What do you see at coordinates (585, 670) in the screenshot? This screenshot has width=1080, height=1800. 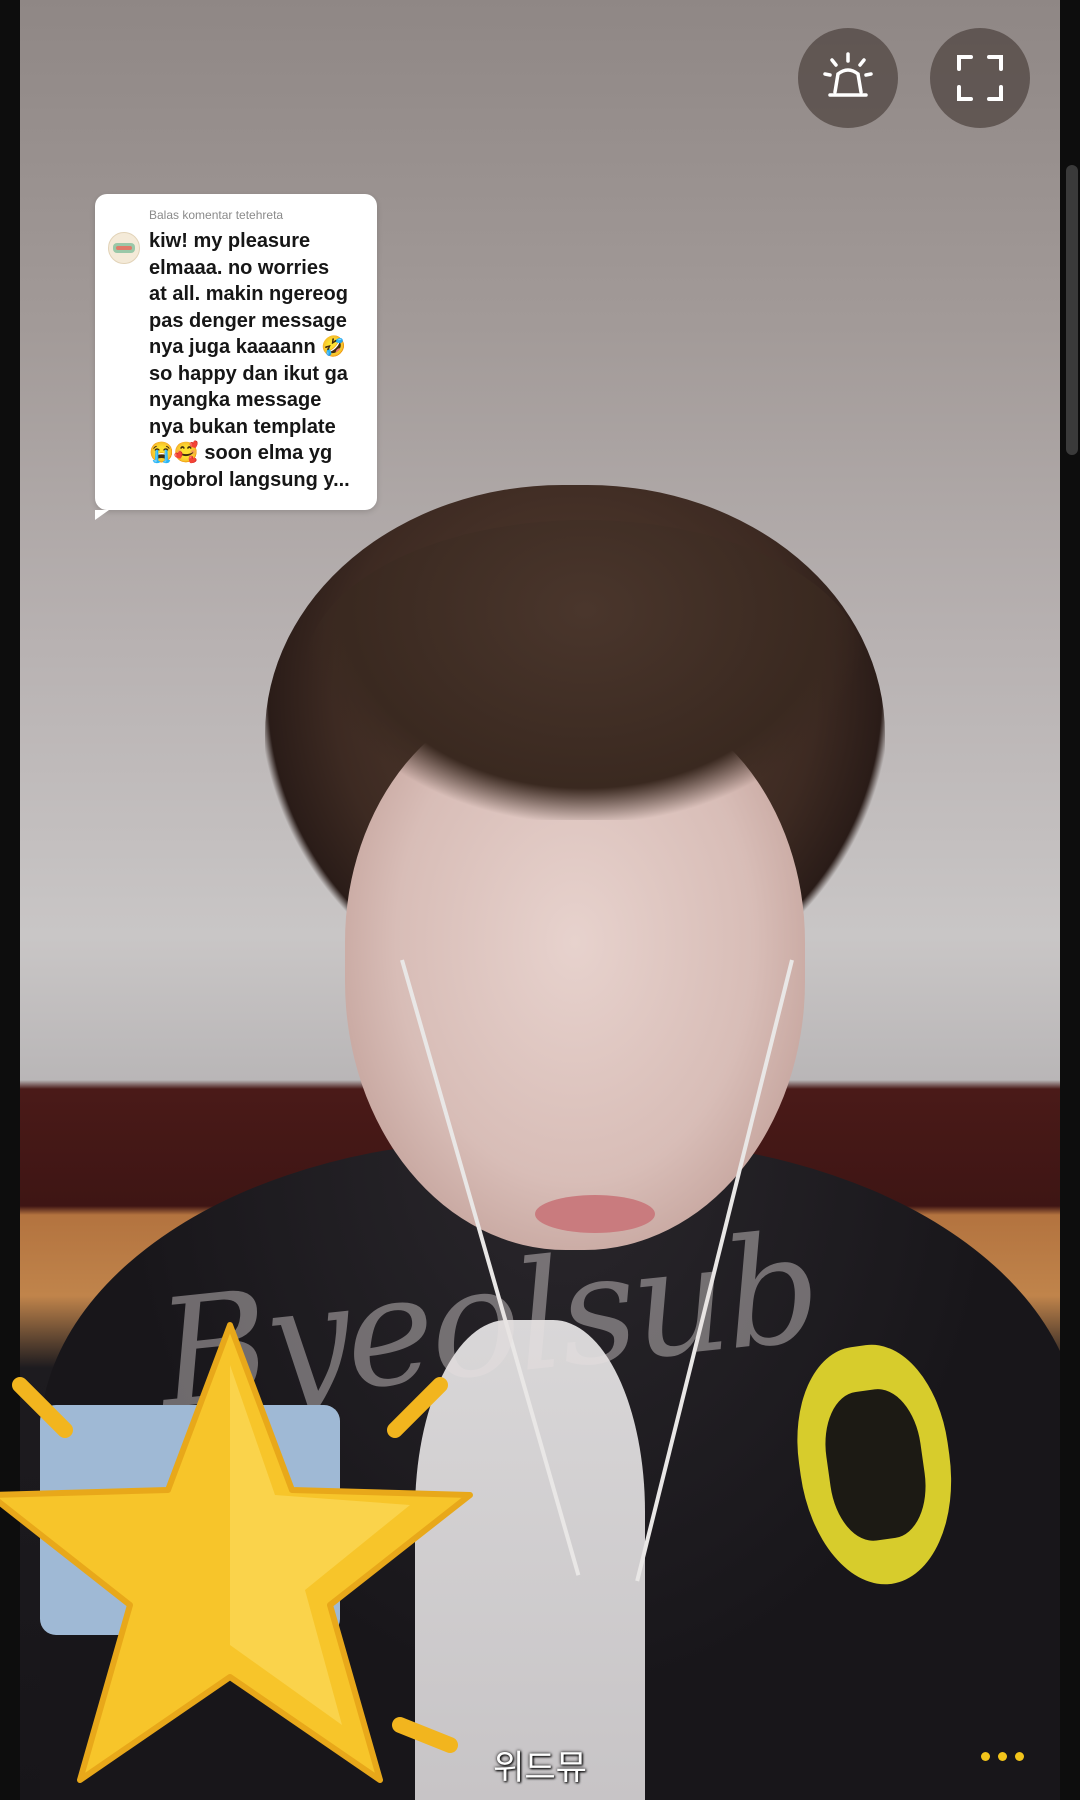 I see `person-bangs` at bounding box center [585, 670].